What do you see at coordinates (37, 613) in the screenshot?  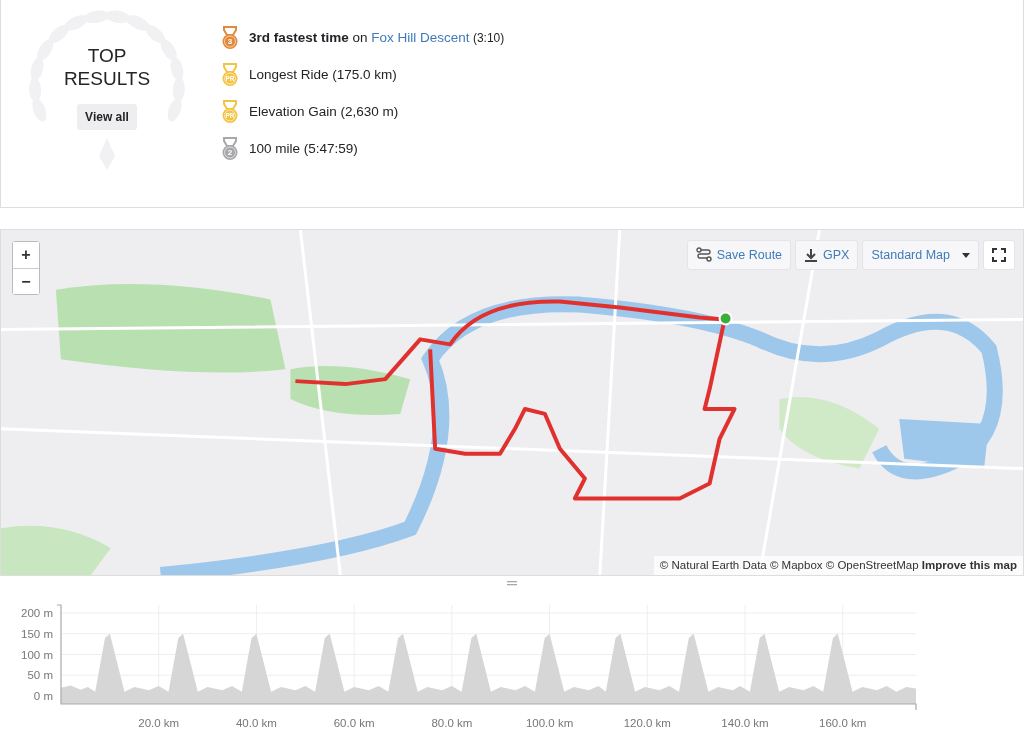 I see `axis-tick-label: 200 m` at bounding box center [37, 613].